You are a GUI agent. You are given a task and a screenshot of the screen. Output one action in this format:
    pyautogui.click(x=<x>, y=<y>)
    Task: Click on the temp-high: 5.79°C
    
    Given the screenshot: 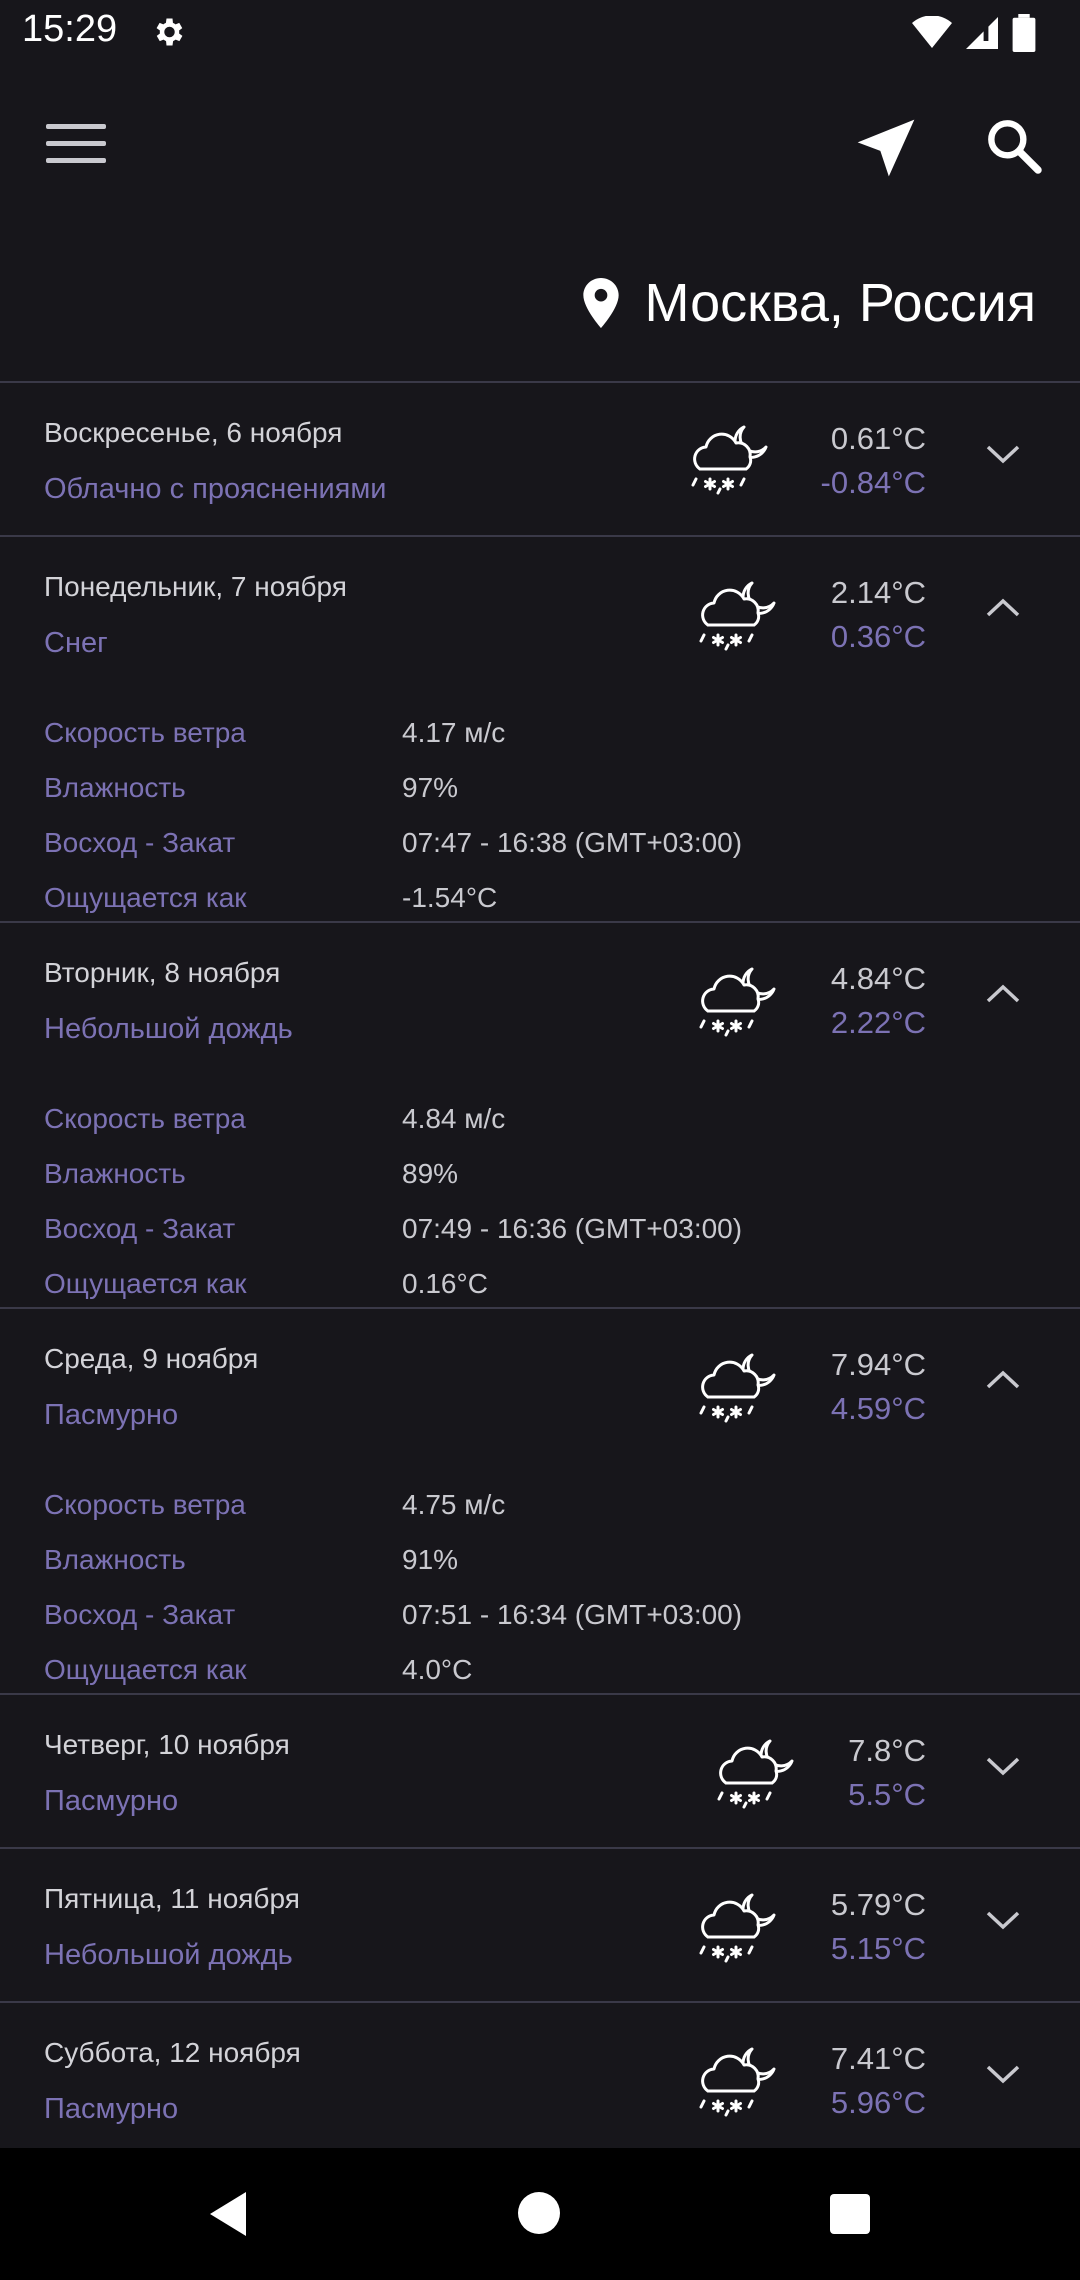 What is the action you would take?
    pyautogui.click(x=878, y=1904)
    